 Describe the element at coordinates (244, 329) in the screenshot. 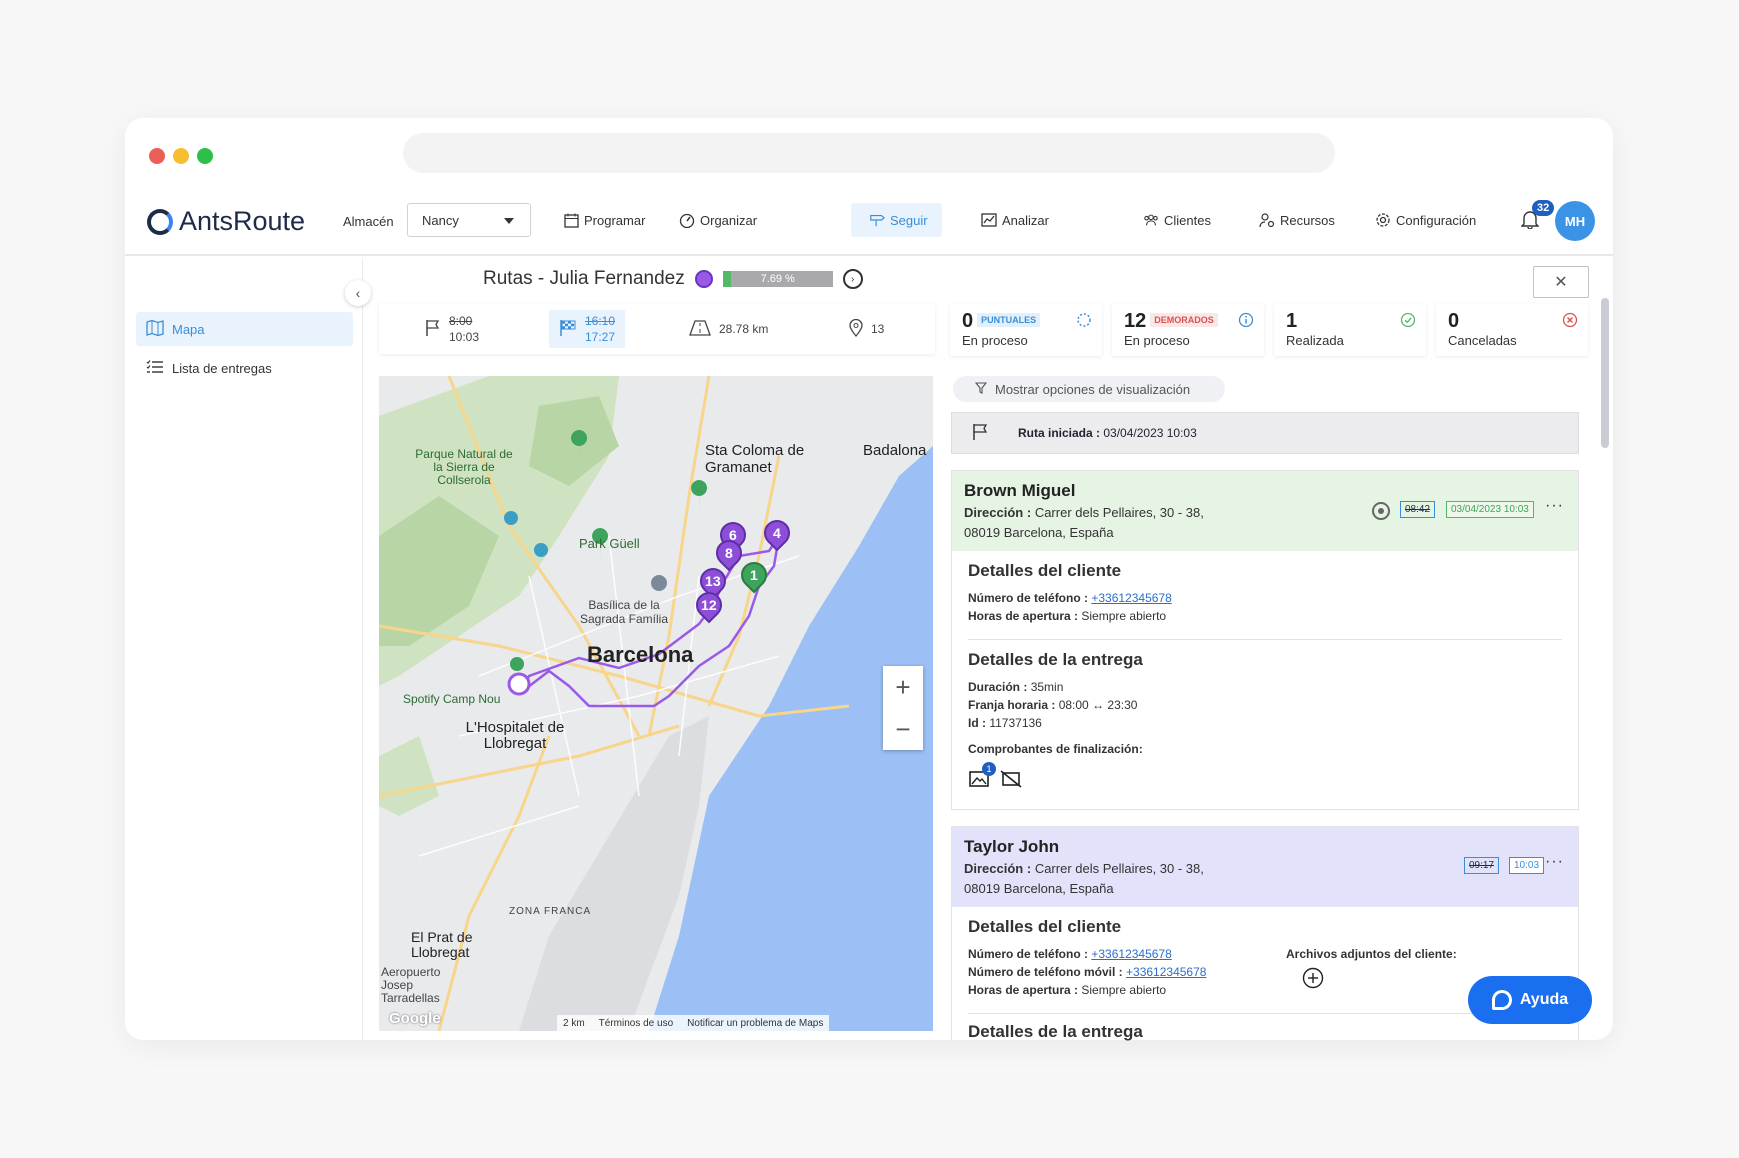

I see `sidebar-item-mapa: Mapa` at that location.